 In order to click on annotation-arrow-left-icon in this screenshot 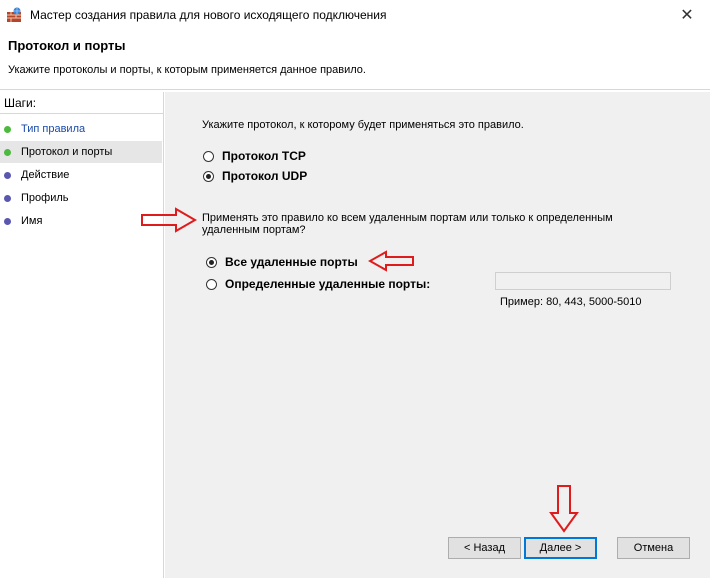, I will do `click(391, 261)`.